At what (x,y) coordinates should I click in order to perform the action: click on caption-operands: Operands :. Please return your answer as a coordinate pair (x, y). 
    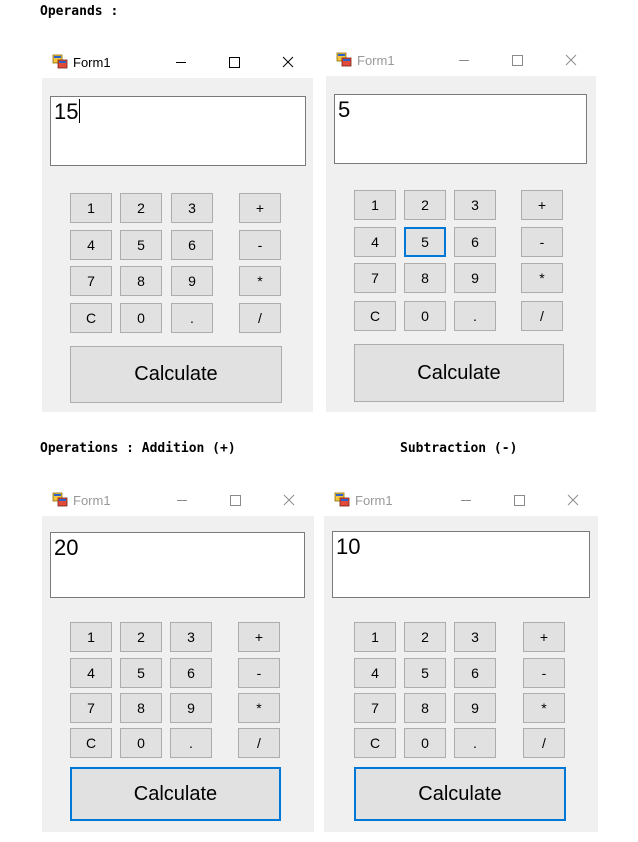
    Looking at the image, I should click on (79, 11).